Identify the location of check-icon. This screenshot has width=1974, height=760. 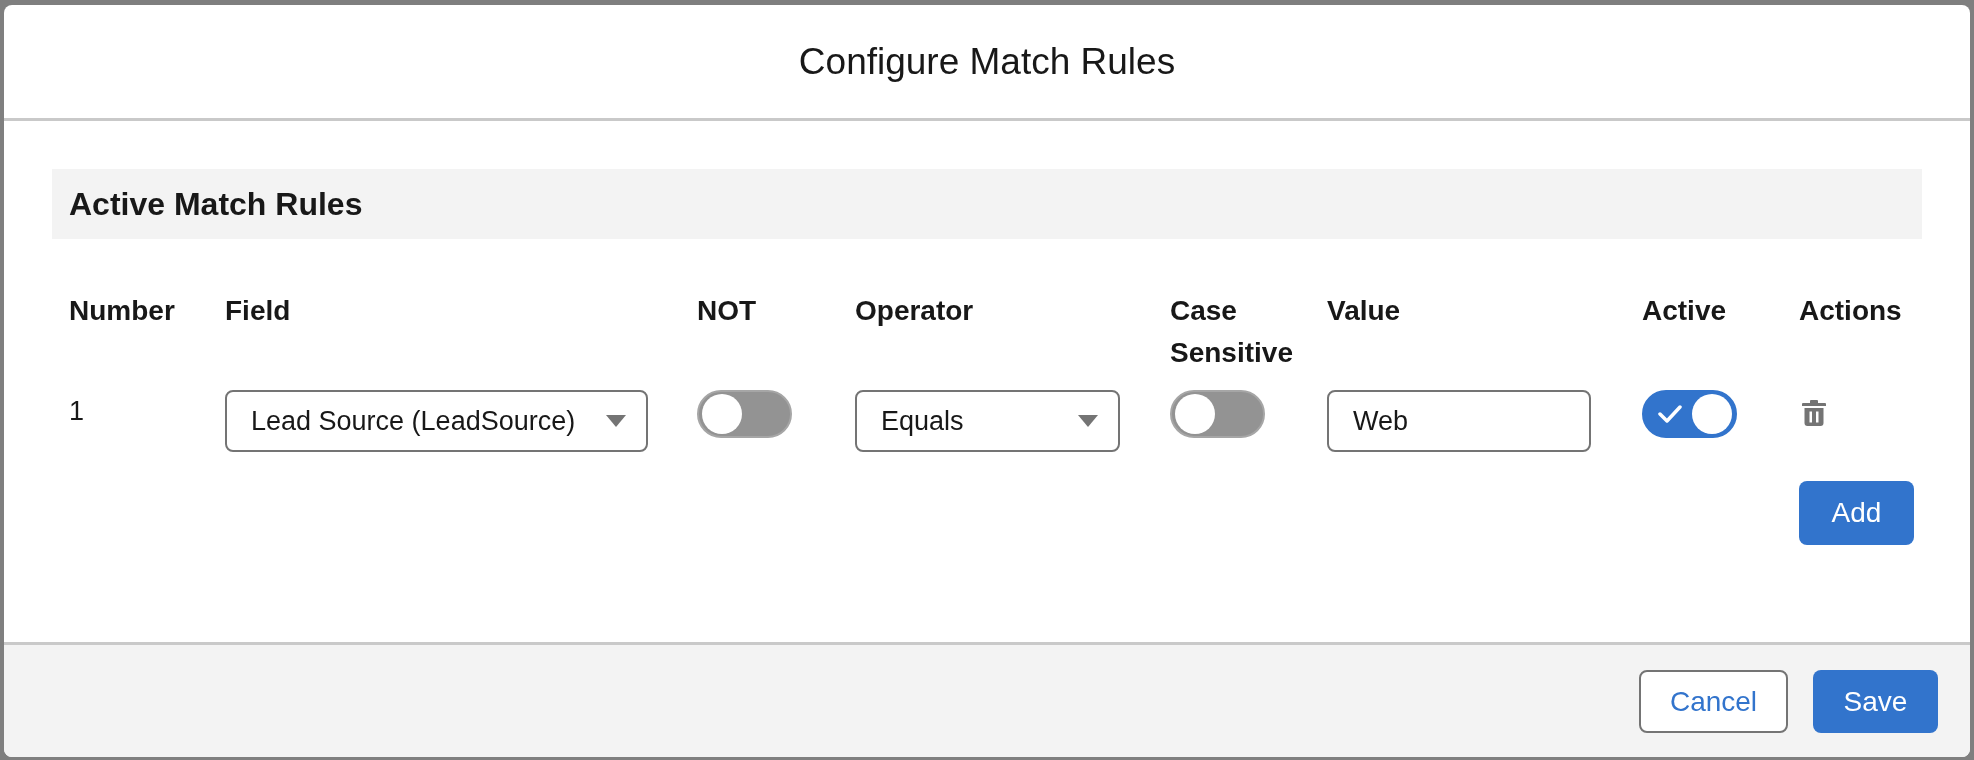
(1670, 414).